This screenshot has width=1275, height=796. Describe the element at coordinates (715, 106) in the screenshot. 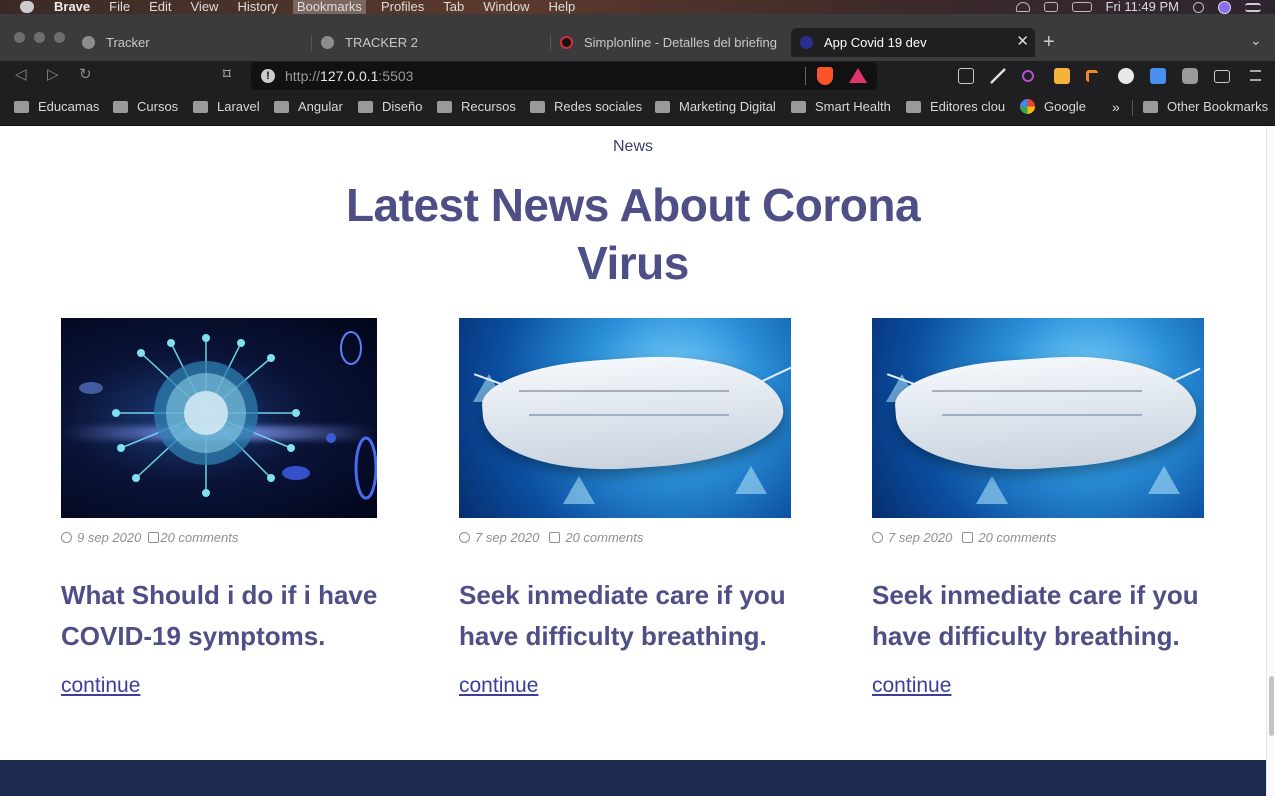

I see `bookmark-marketing-digital: Marketing Digital` at that location.